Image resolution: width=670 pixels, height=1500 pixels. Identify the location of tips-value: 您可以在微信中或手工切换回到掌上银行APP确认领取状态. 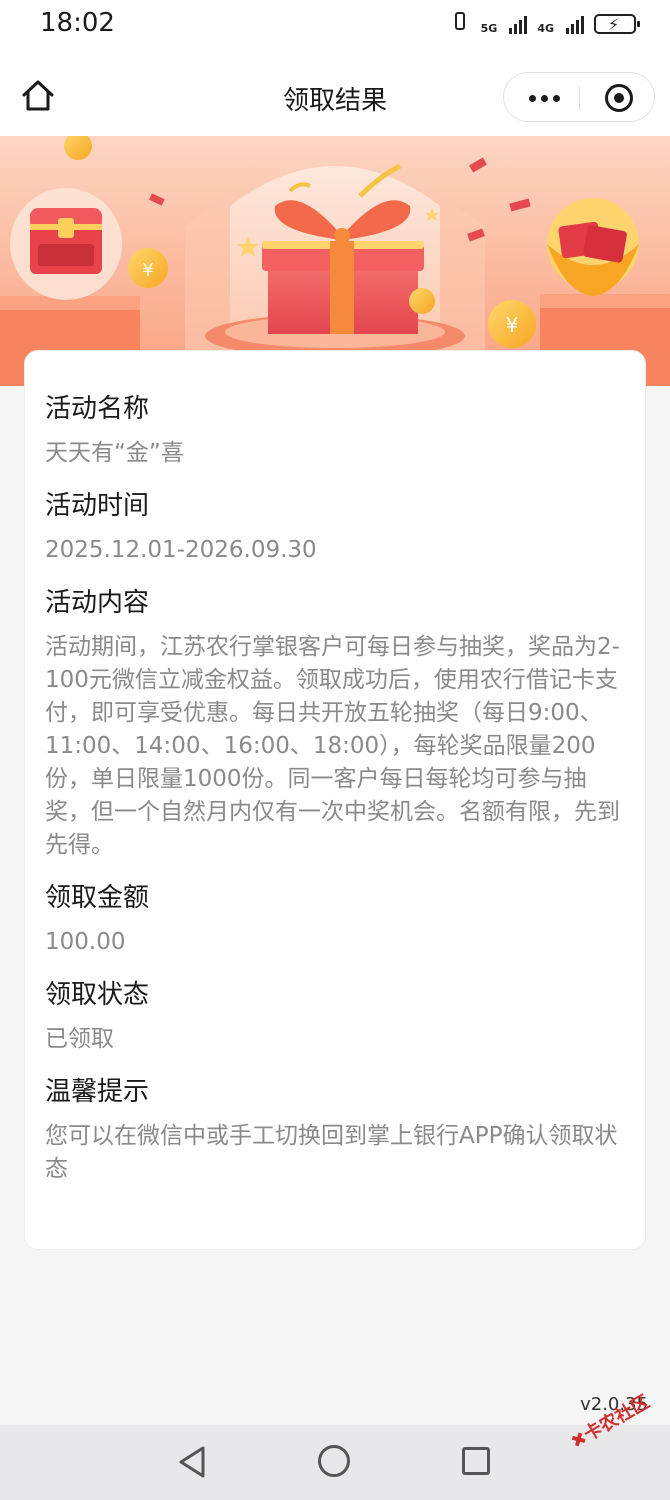
(331, 1152).